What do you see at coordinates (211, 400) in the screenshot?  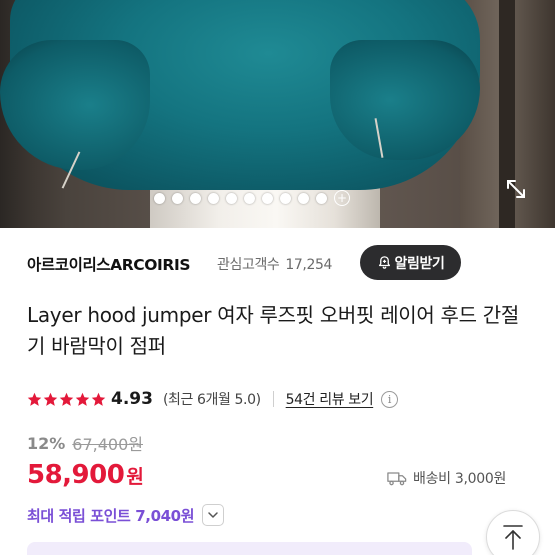 I see `recent-rating: (최근 6개월 5.0)` at bounding box center [211, 400].